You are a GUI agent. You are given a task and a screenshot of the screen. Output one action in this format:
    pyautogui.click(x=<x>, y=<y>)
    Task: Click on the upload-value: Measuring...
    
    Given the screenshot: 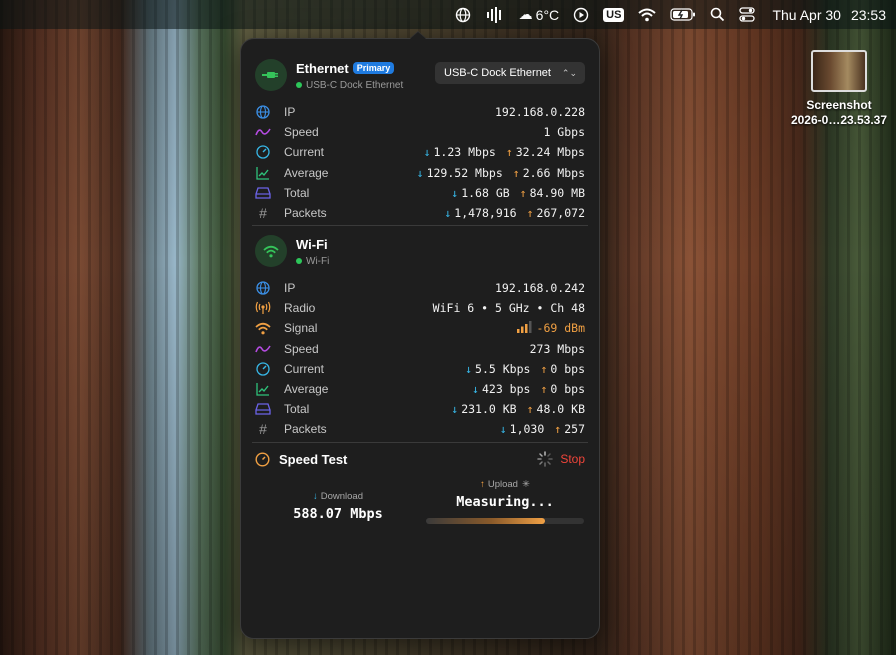 What is the action you would take?
    pyautogui.click(x=505, y=502)
    